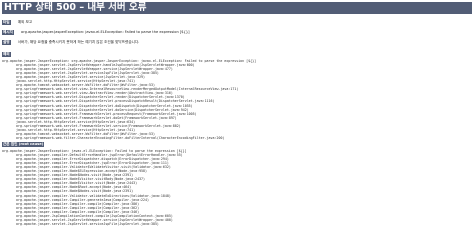  I want to click on page-title: HTTP 상태 500 – 내부 서버 오류, so click(237, 8).